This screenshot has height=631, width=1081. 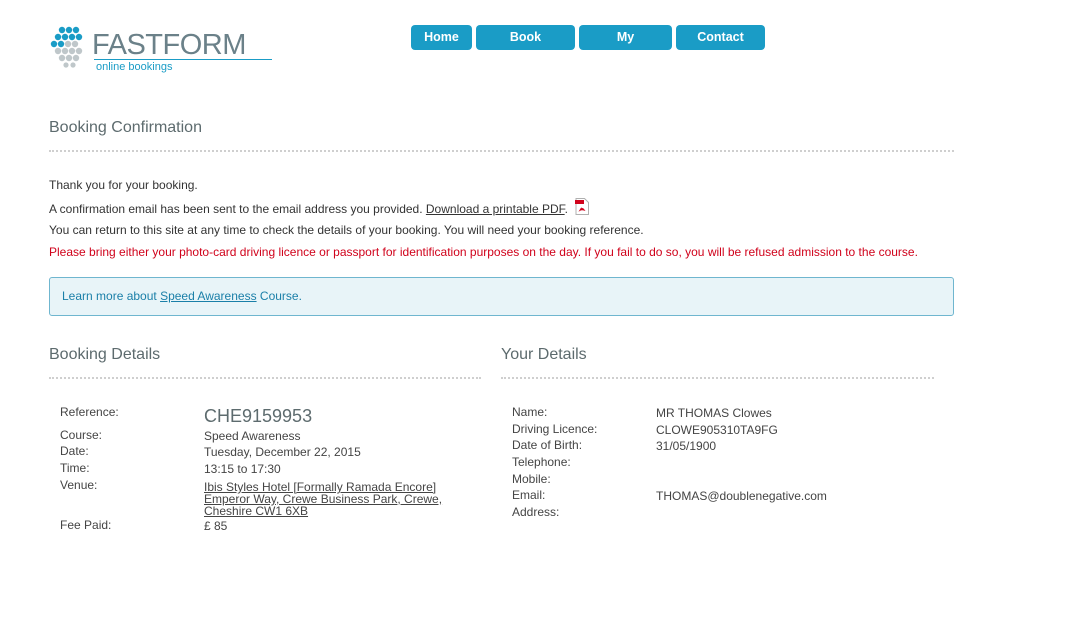 I want to click on pdf-icon, so click(x=582, y=208).